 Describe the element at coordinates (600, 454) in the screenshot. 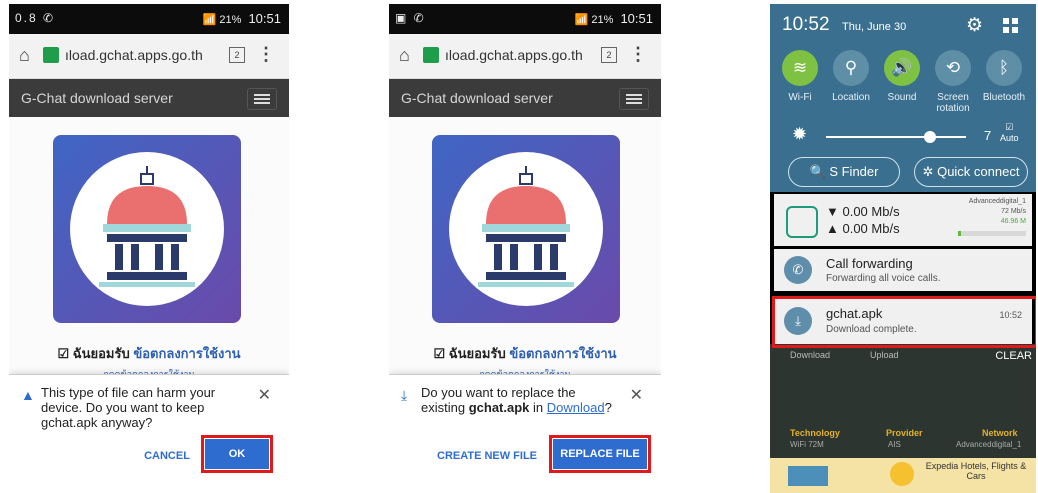

I see `replace-file-button: REPLACE FILE` at that location.